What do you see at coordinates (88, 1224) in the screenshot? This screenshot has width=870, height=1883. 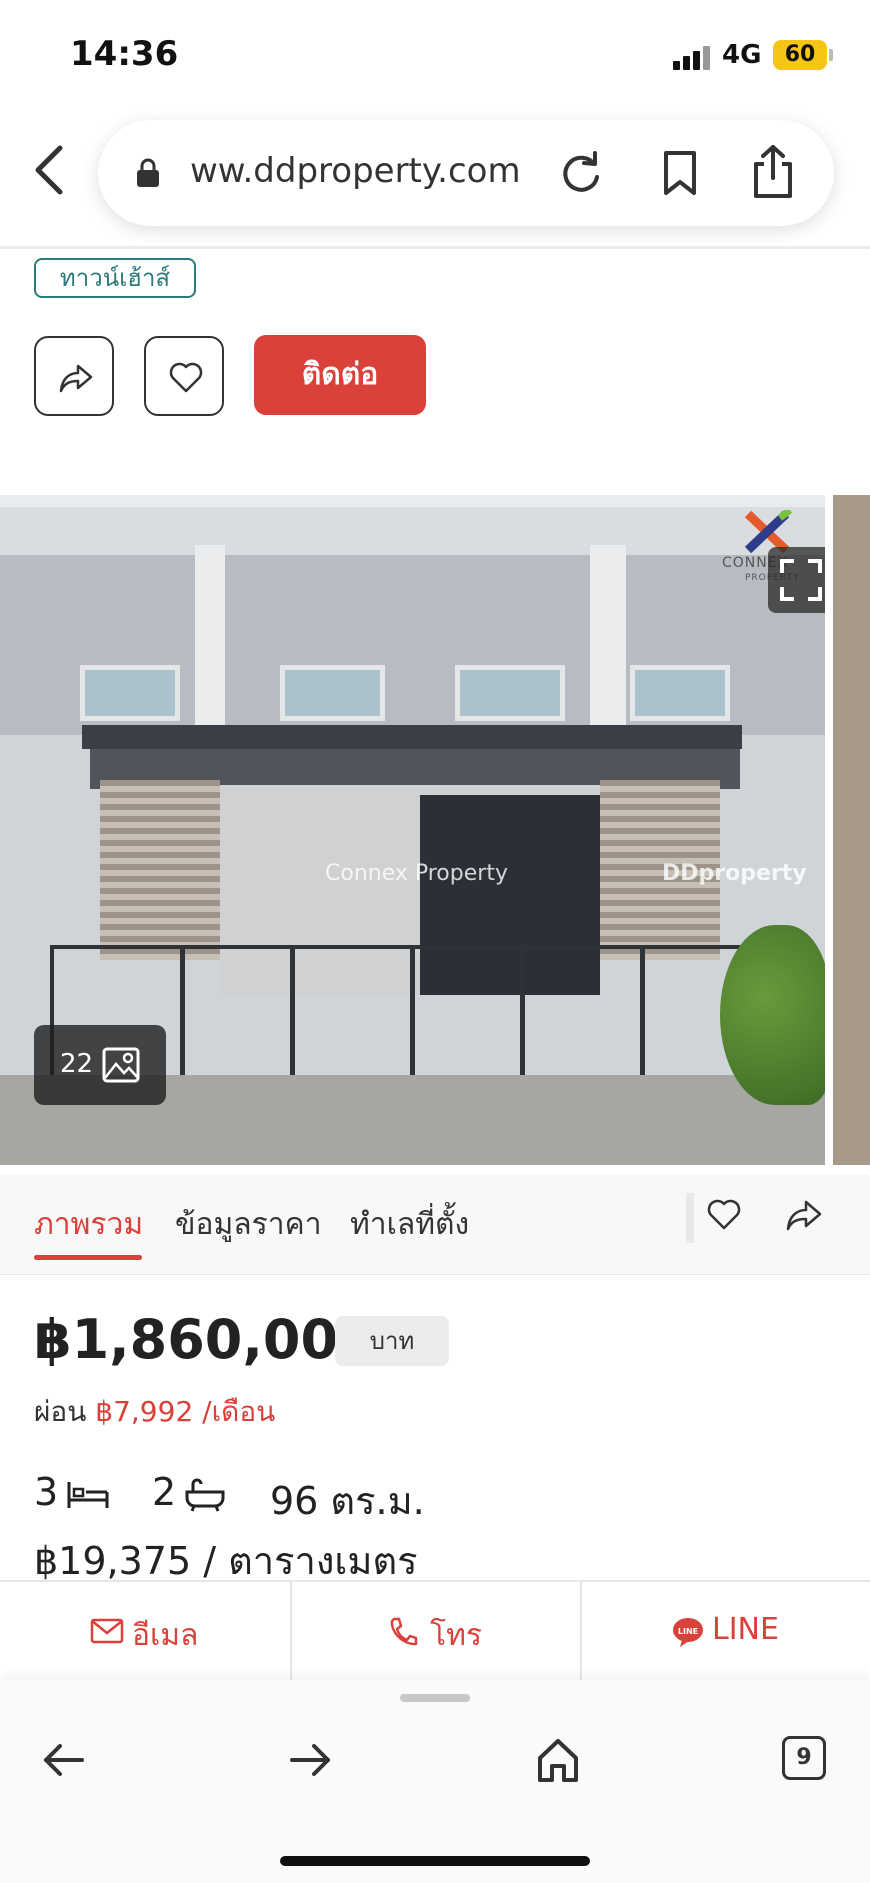 I see `tab-overview: ภาพรวม` at bounding box center [88, 1224].